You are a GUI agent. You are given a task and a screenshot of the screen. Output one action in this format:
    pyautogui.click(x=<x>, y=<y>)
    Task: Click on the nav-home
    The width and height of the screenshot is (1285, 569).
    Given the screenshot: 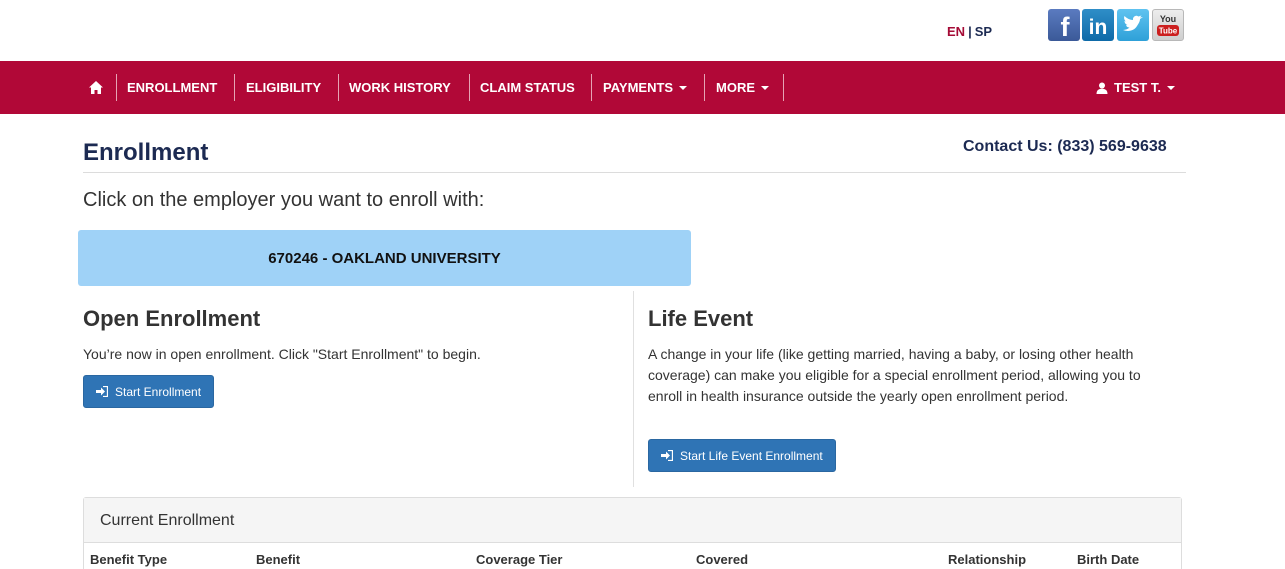 What is the action you would take?
    pyautogui.click(x=96, y=87)
    